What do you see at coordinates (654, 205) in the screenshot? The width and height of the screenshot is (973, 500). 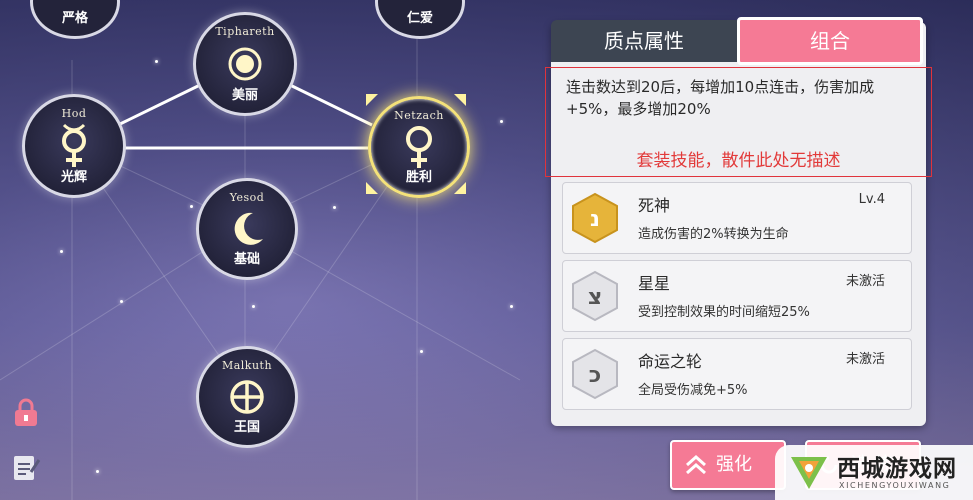 I see `skill-name: 死神` at bounding box center [654, 205].